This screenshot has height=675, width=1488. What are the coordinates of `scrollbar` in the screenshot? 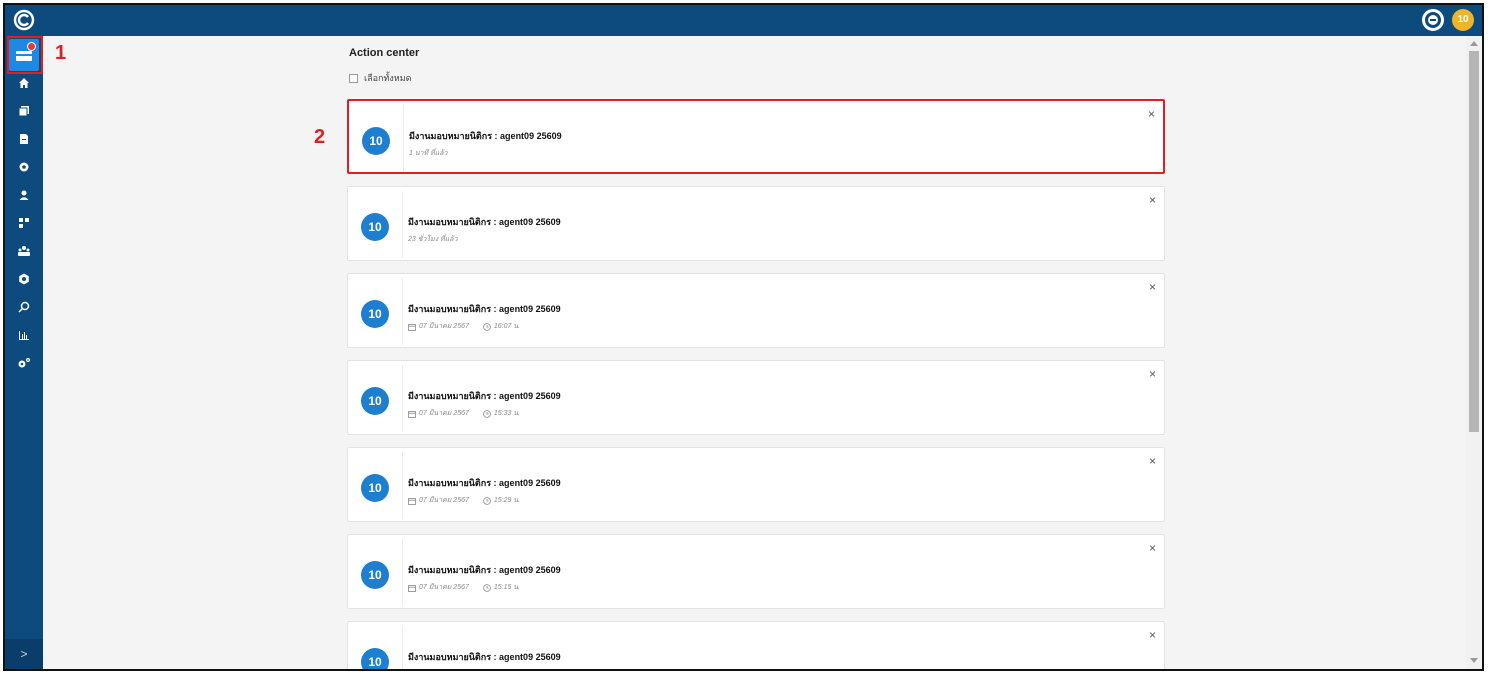 It's located at (1474, 352).